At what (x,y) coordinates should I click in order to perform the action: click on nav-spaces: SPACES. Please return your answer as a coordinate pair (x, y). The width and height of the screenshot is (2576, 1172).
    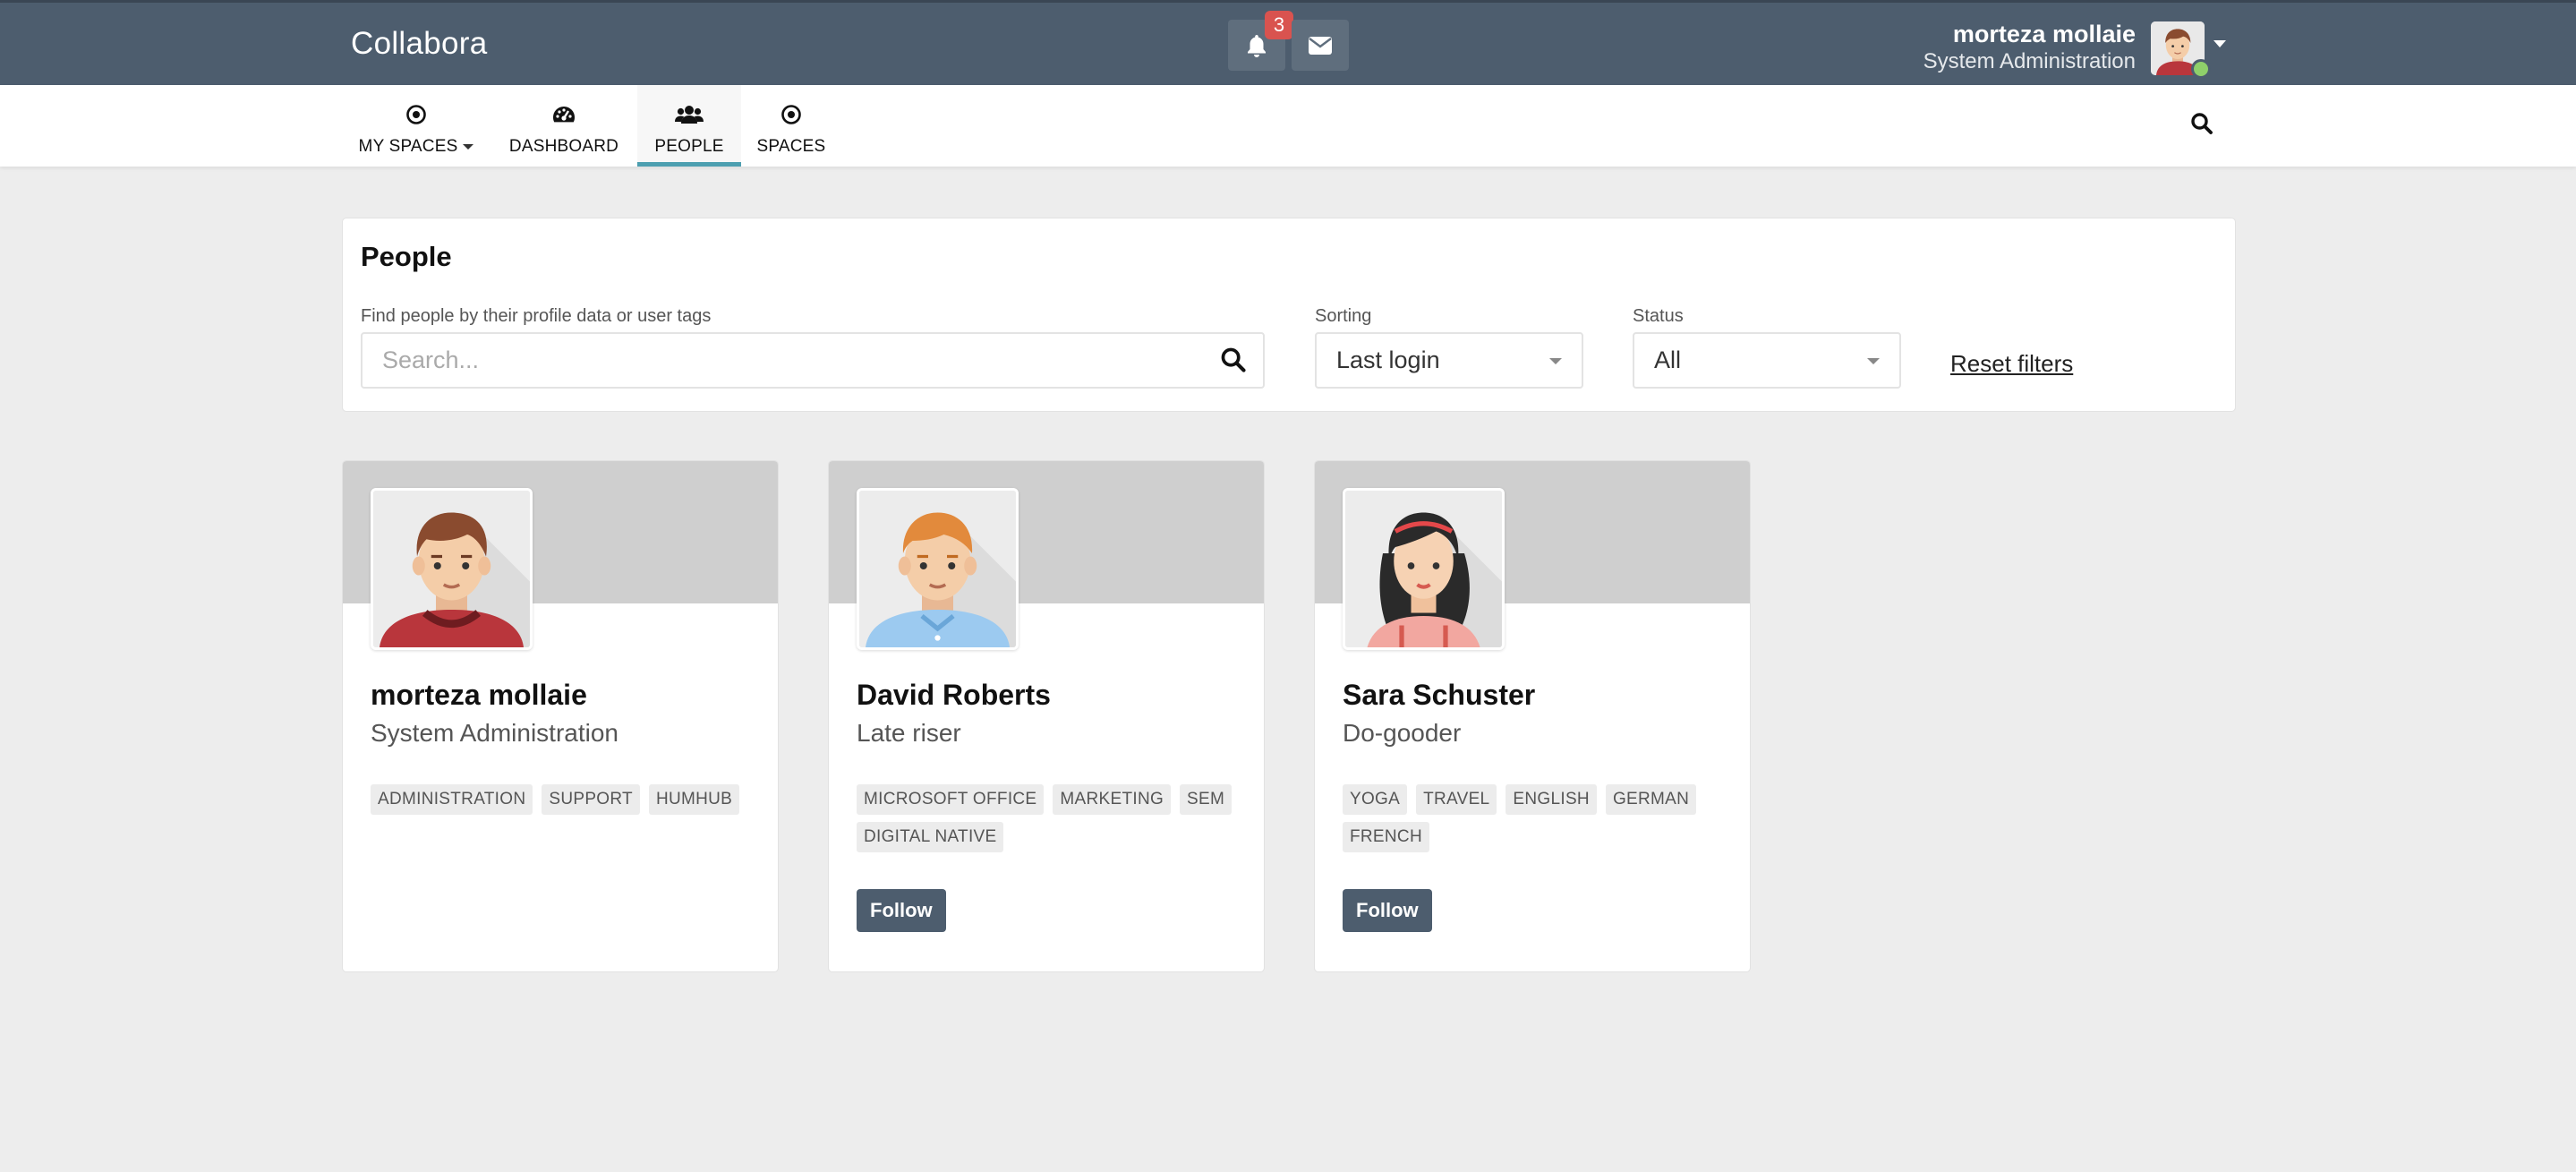
    Looking at the image, I should click on (791, 126).